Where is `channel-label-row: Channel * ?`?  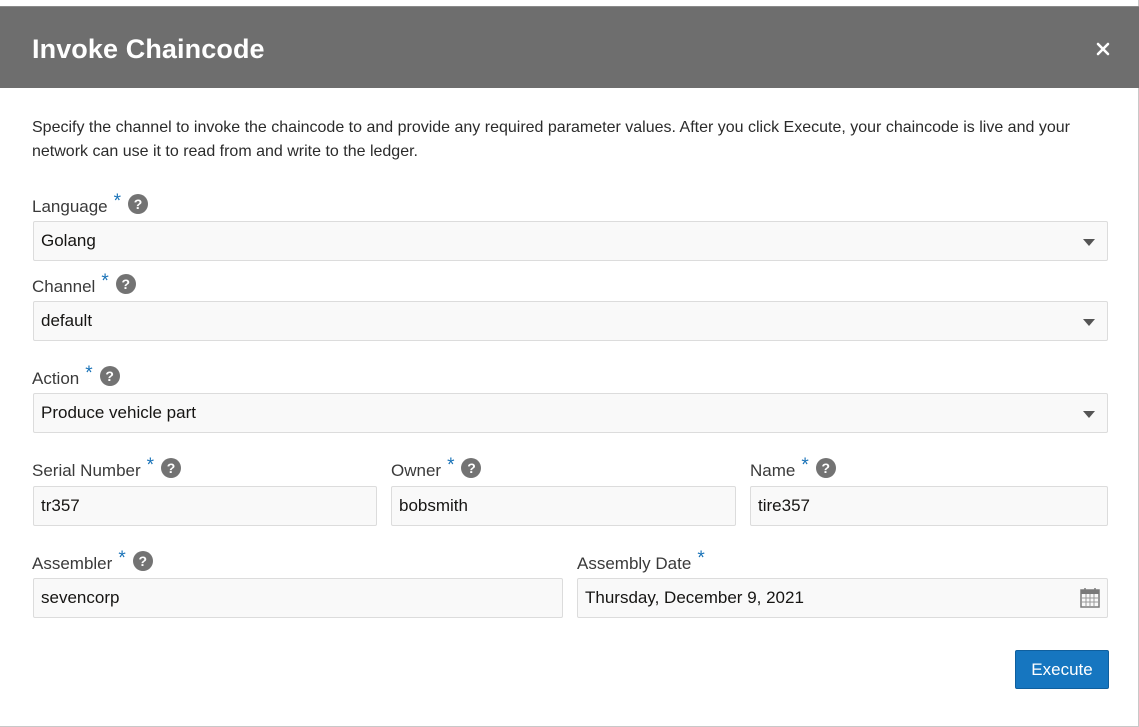
channel-label-row: Channel * ? is located at coordinates (84, 285).